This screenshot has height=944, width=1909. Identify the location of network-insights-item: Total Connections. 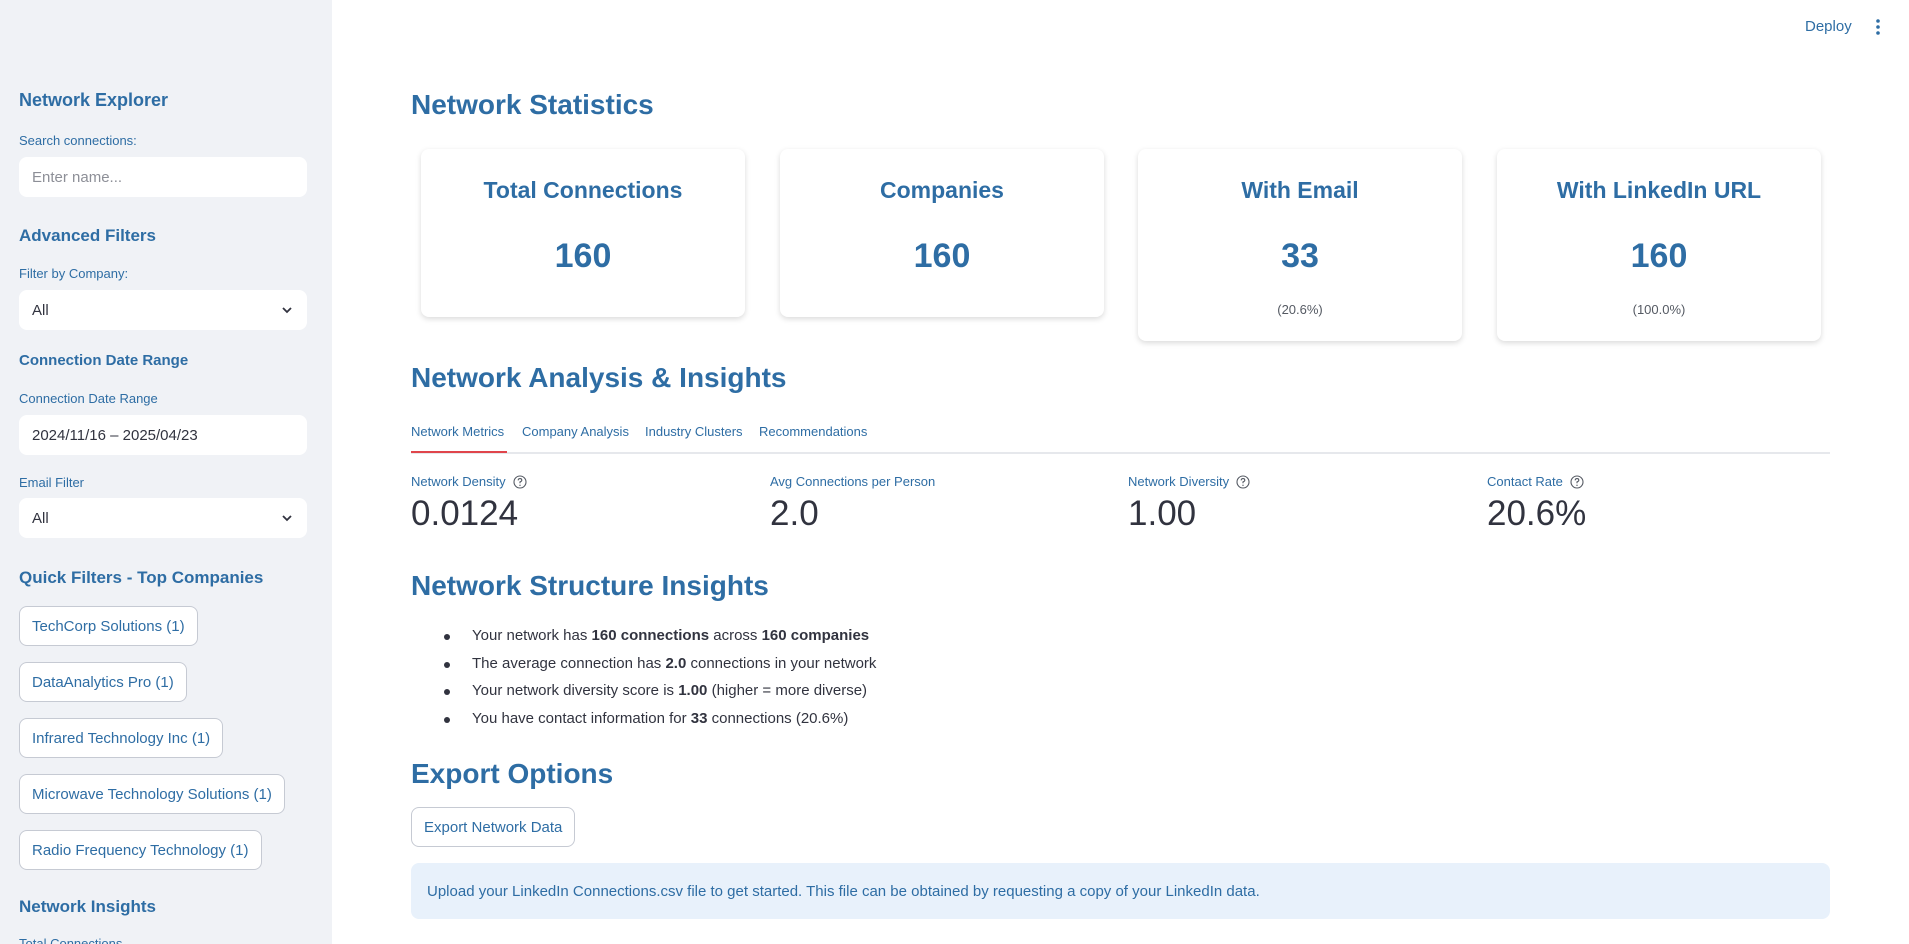
(71, 940).